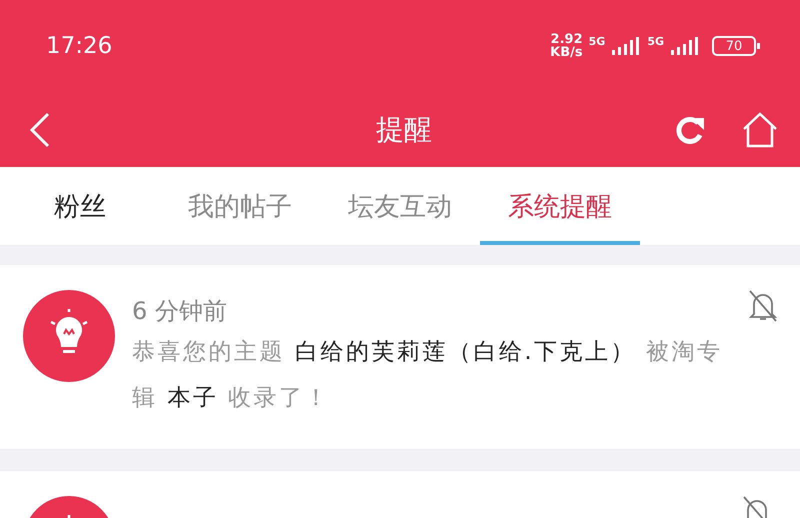 Image resolution: width=800 pixels, height=518 pixels. Describe the element at coordinates (566, 52) in the screenshot. I see `speed-unit: KB/s` at that location.